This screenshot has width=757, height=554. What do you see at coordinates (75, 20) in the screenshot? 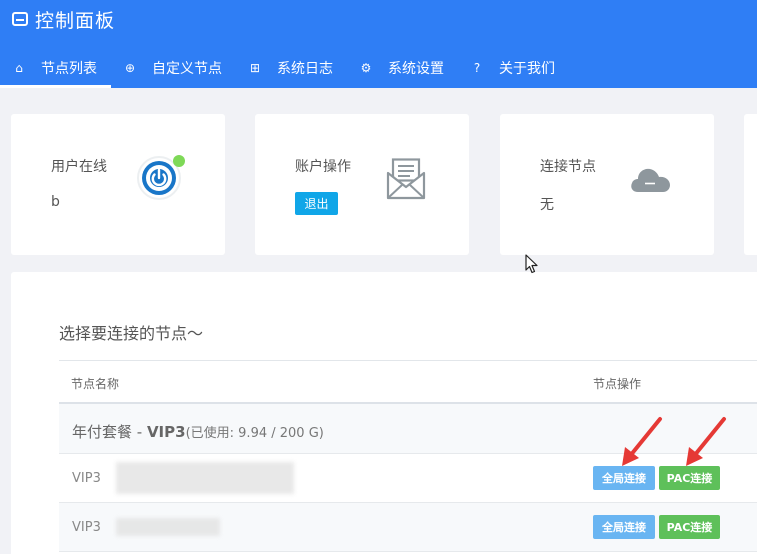
I see `app-title: 控制面板` at bounding box center [75, 20].